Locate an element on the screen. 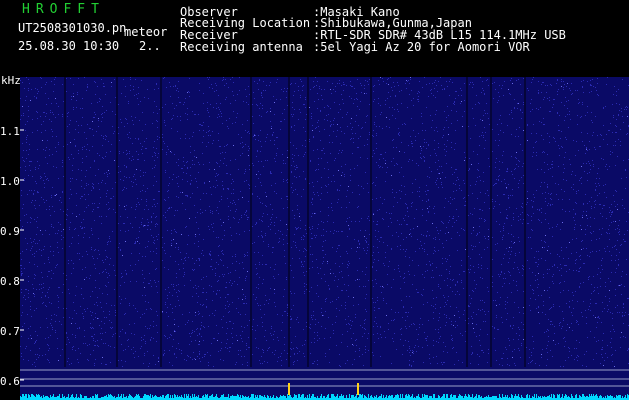 This screenshot has height=400, width=629. y-tick-3: 0.9 is located at coordinates (10, 231).